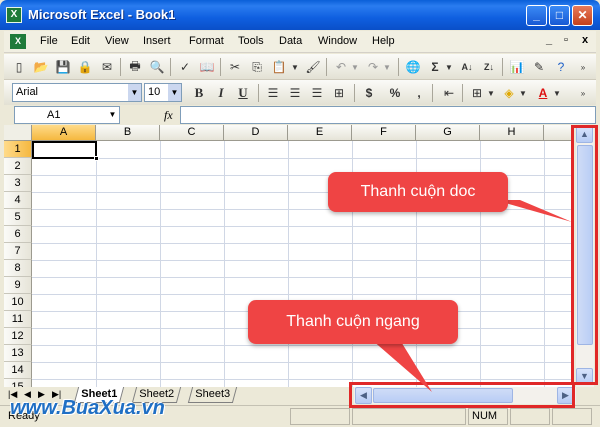 This screenshot has height=427, width=600. What do you see at coordinates (419, 93) in the screenshot?
I see `comma-button: ,` at bounding box center [419, 93].